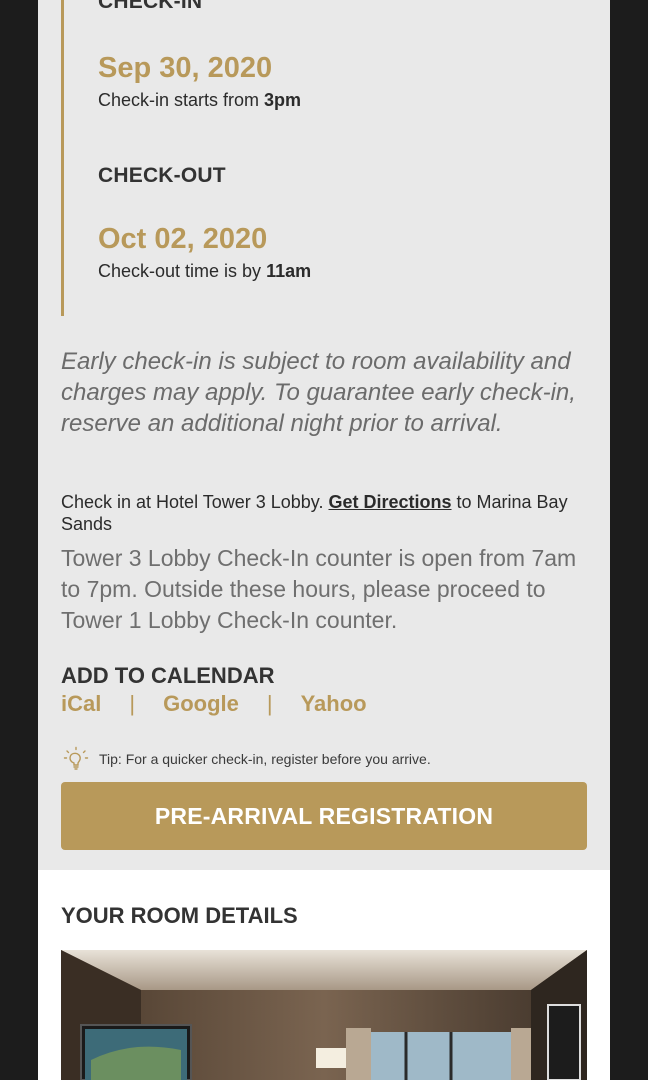 The height and width of the screenshot is (1080, 648). What do you see at coordinates (185, 68) in the screenshot?
I see `checkin-date: Sep 30, 2020` at bounding box center [185, 68].